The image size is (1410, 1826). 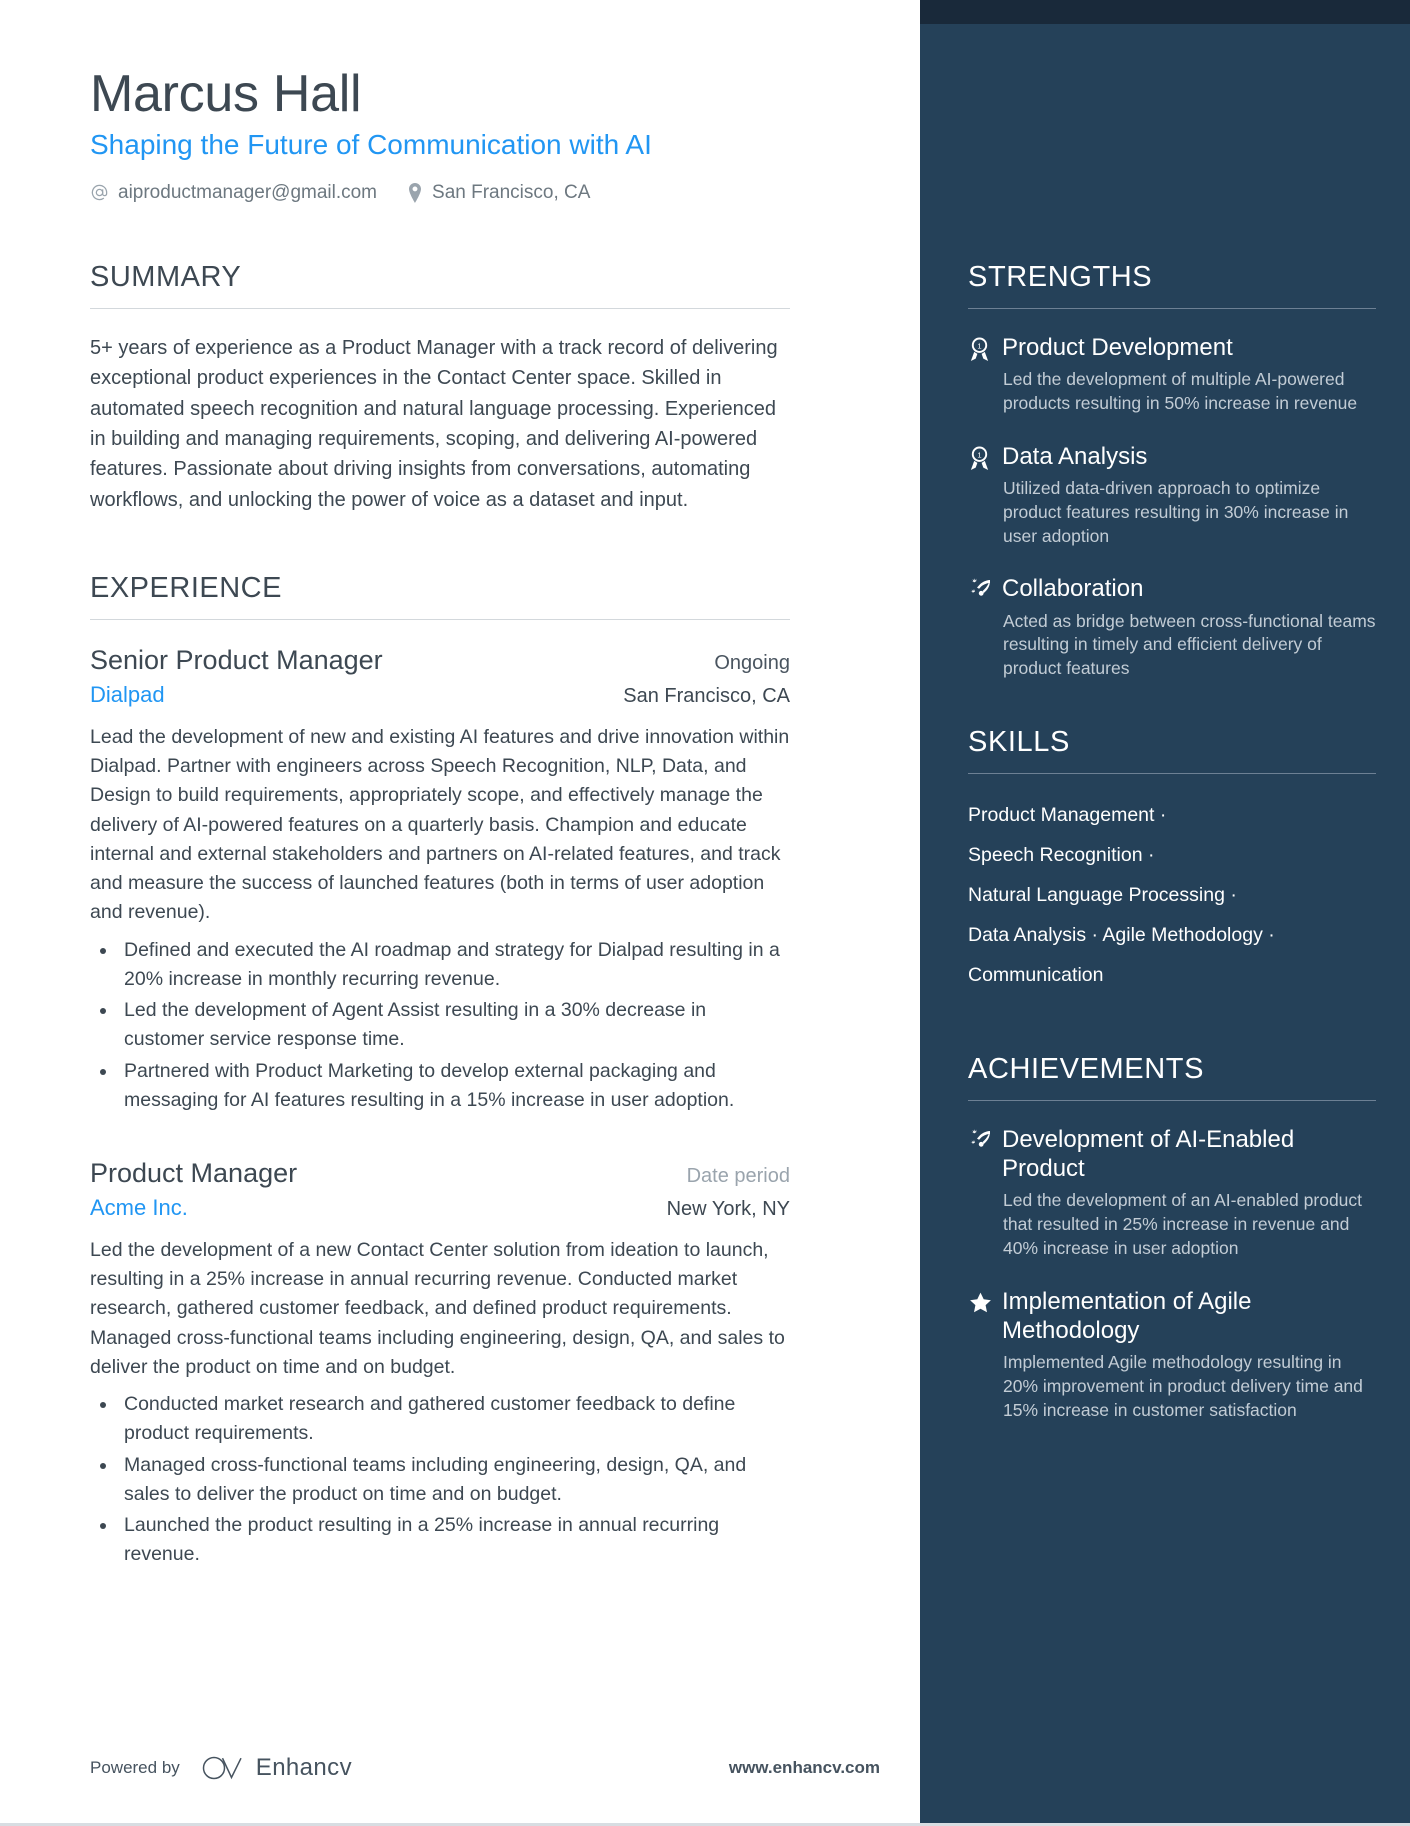 I want to click on strengths-divider, so click(x=1172, y=308).